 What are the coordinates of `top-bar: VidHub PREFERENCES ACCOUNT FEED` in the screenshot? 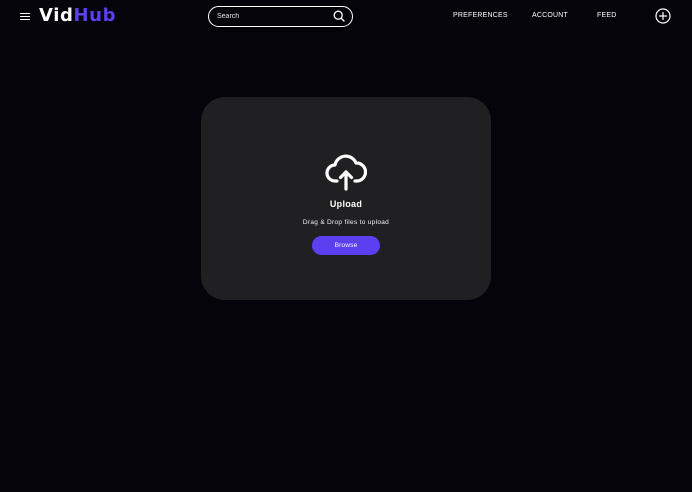 It's located at (346, 17).